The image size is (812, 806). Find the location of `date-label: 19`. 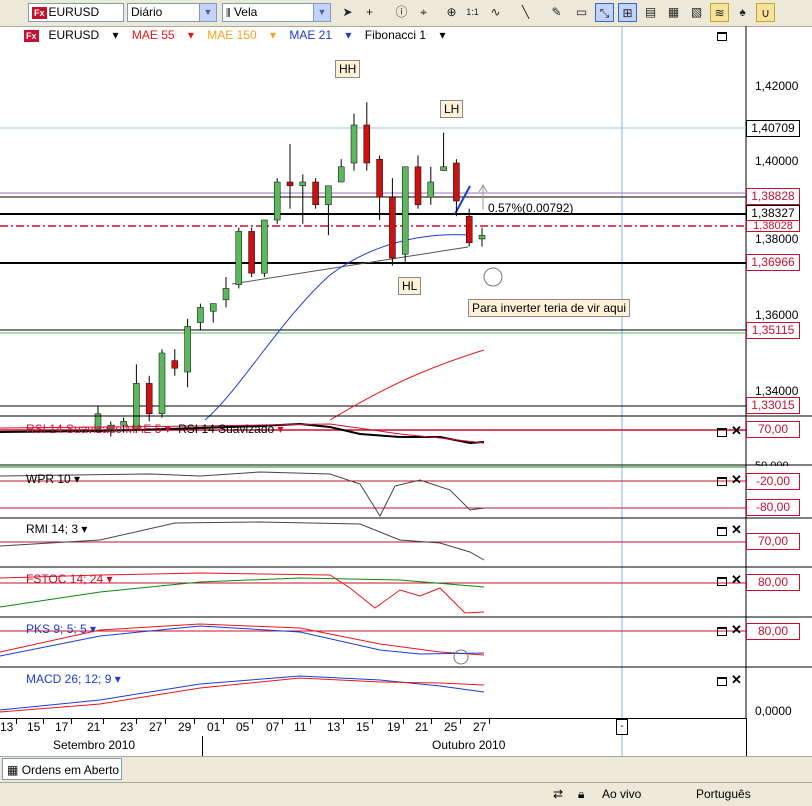

date-label: 19 is located at coordinates (394, 727).